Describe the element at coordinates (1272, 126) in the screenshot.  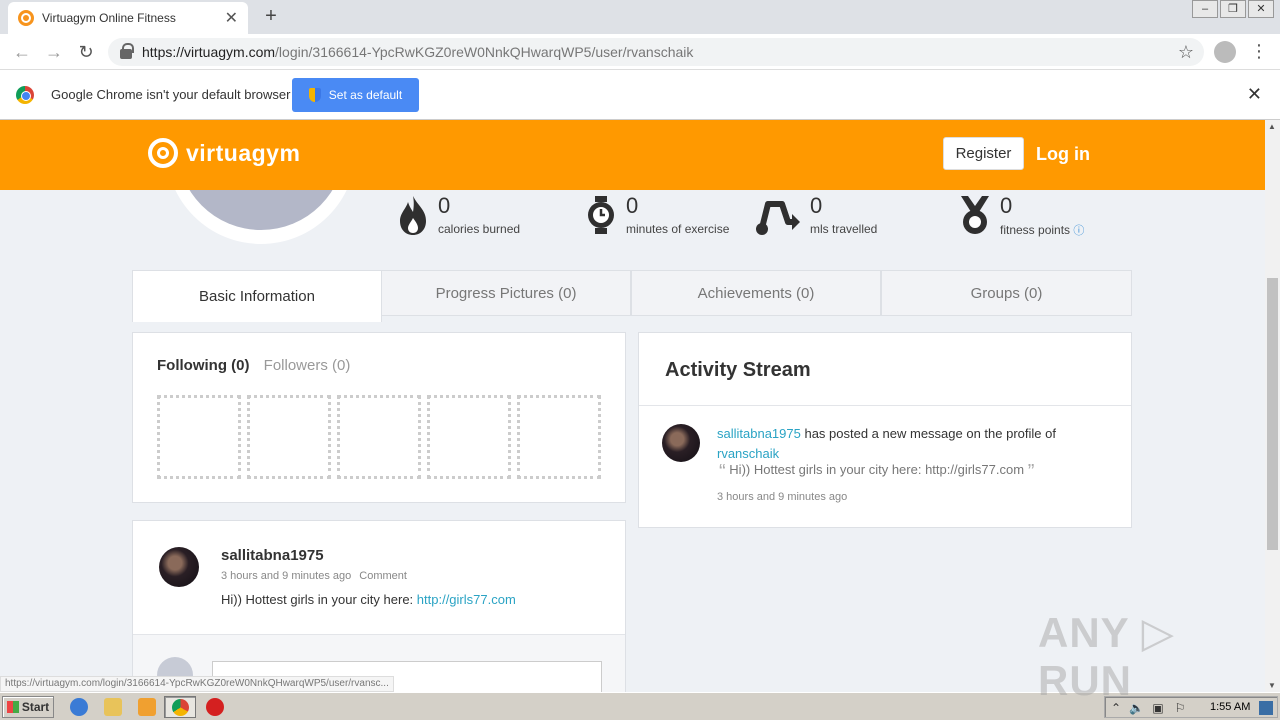
I see `scroll-up-icon: ▲` at that location.